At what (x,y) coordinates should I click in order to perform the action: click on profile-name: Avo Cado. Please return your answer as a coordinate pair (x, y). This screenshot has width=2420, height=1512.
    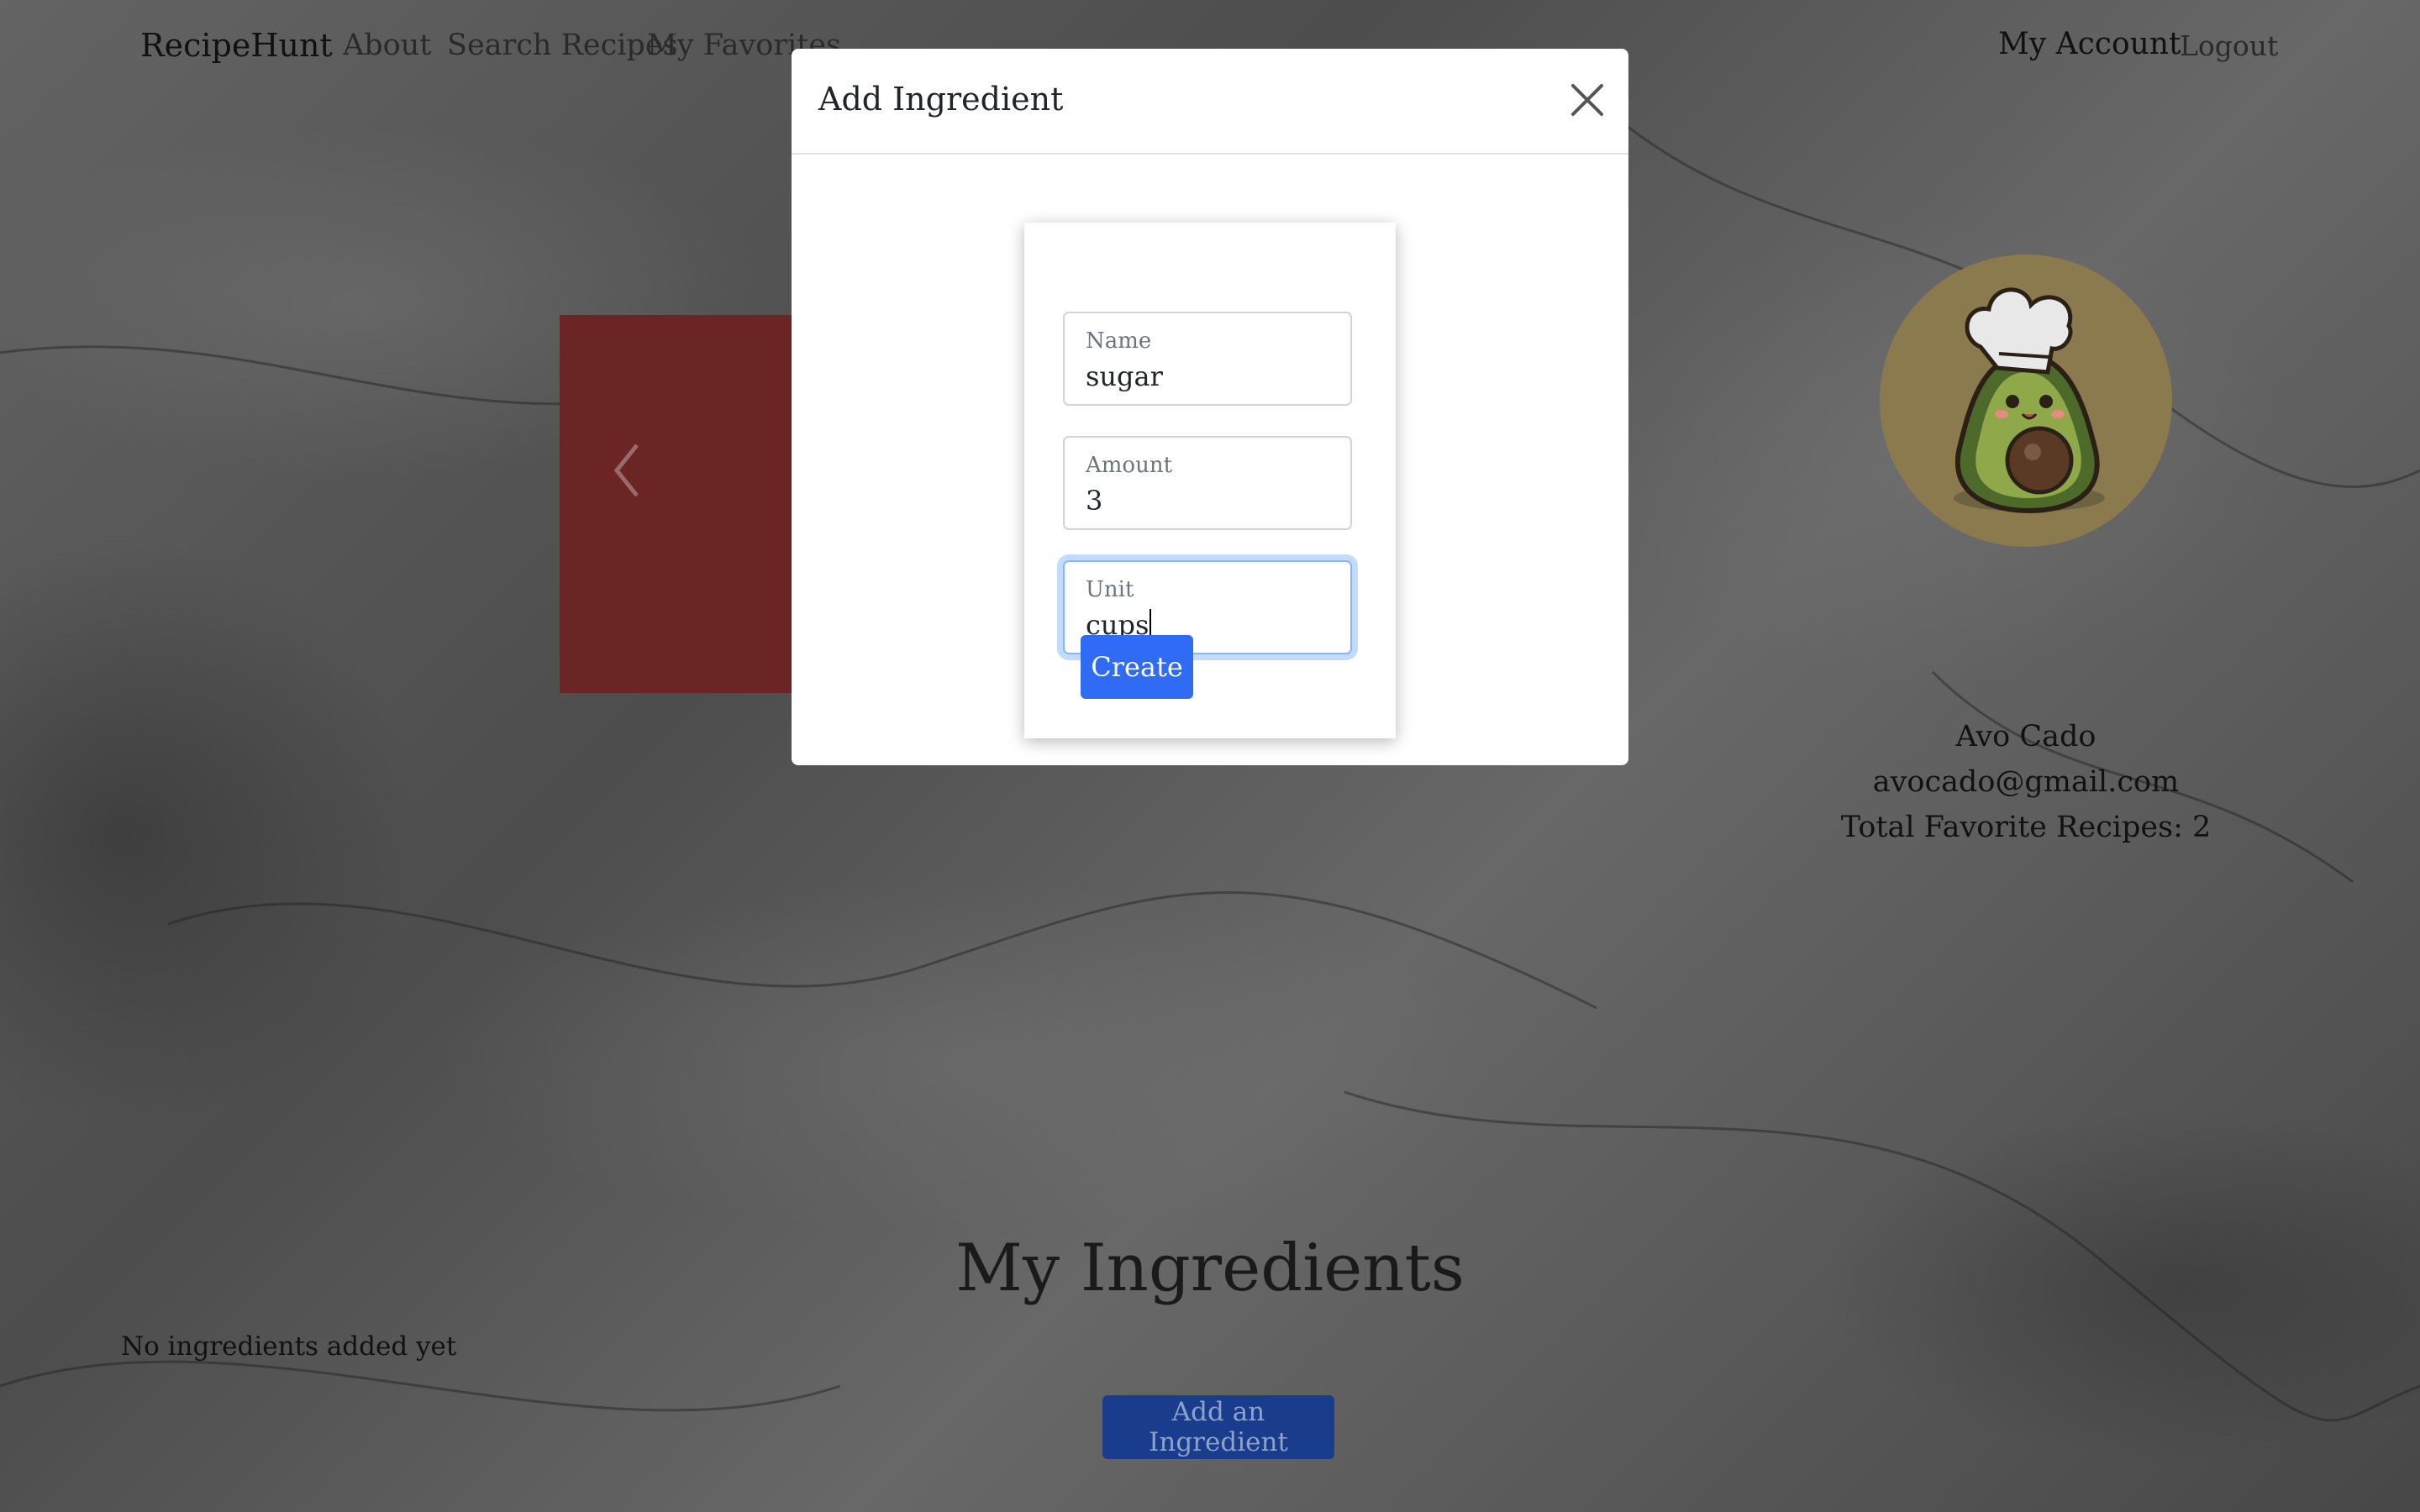
    Looking at the image, I should click on (2026, 736).